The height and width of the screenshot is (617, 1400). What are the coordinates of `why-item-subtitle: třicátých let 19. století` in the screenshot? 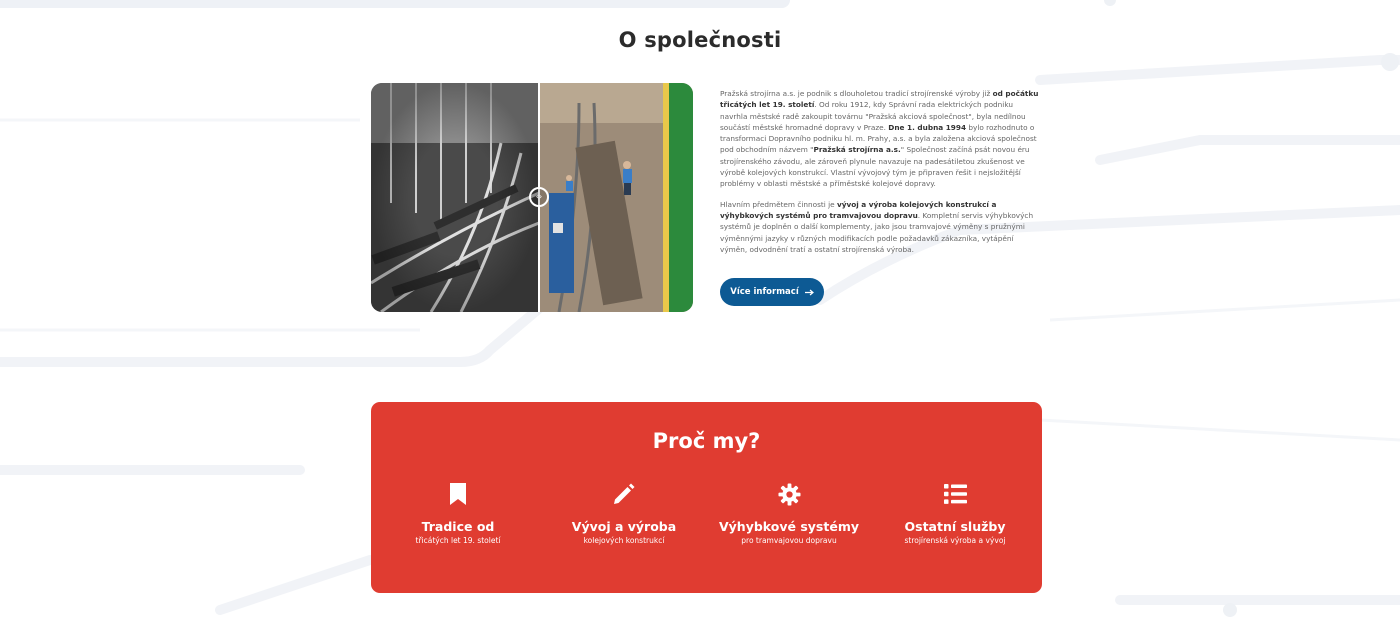 It's located at (458, 540).